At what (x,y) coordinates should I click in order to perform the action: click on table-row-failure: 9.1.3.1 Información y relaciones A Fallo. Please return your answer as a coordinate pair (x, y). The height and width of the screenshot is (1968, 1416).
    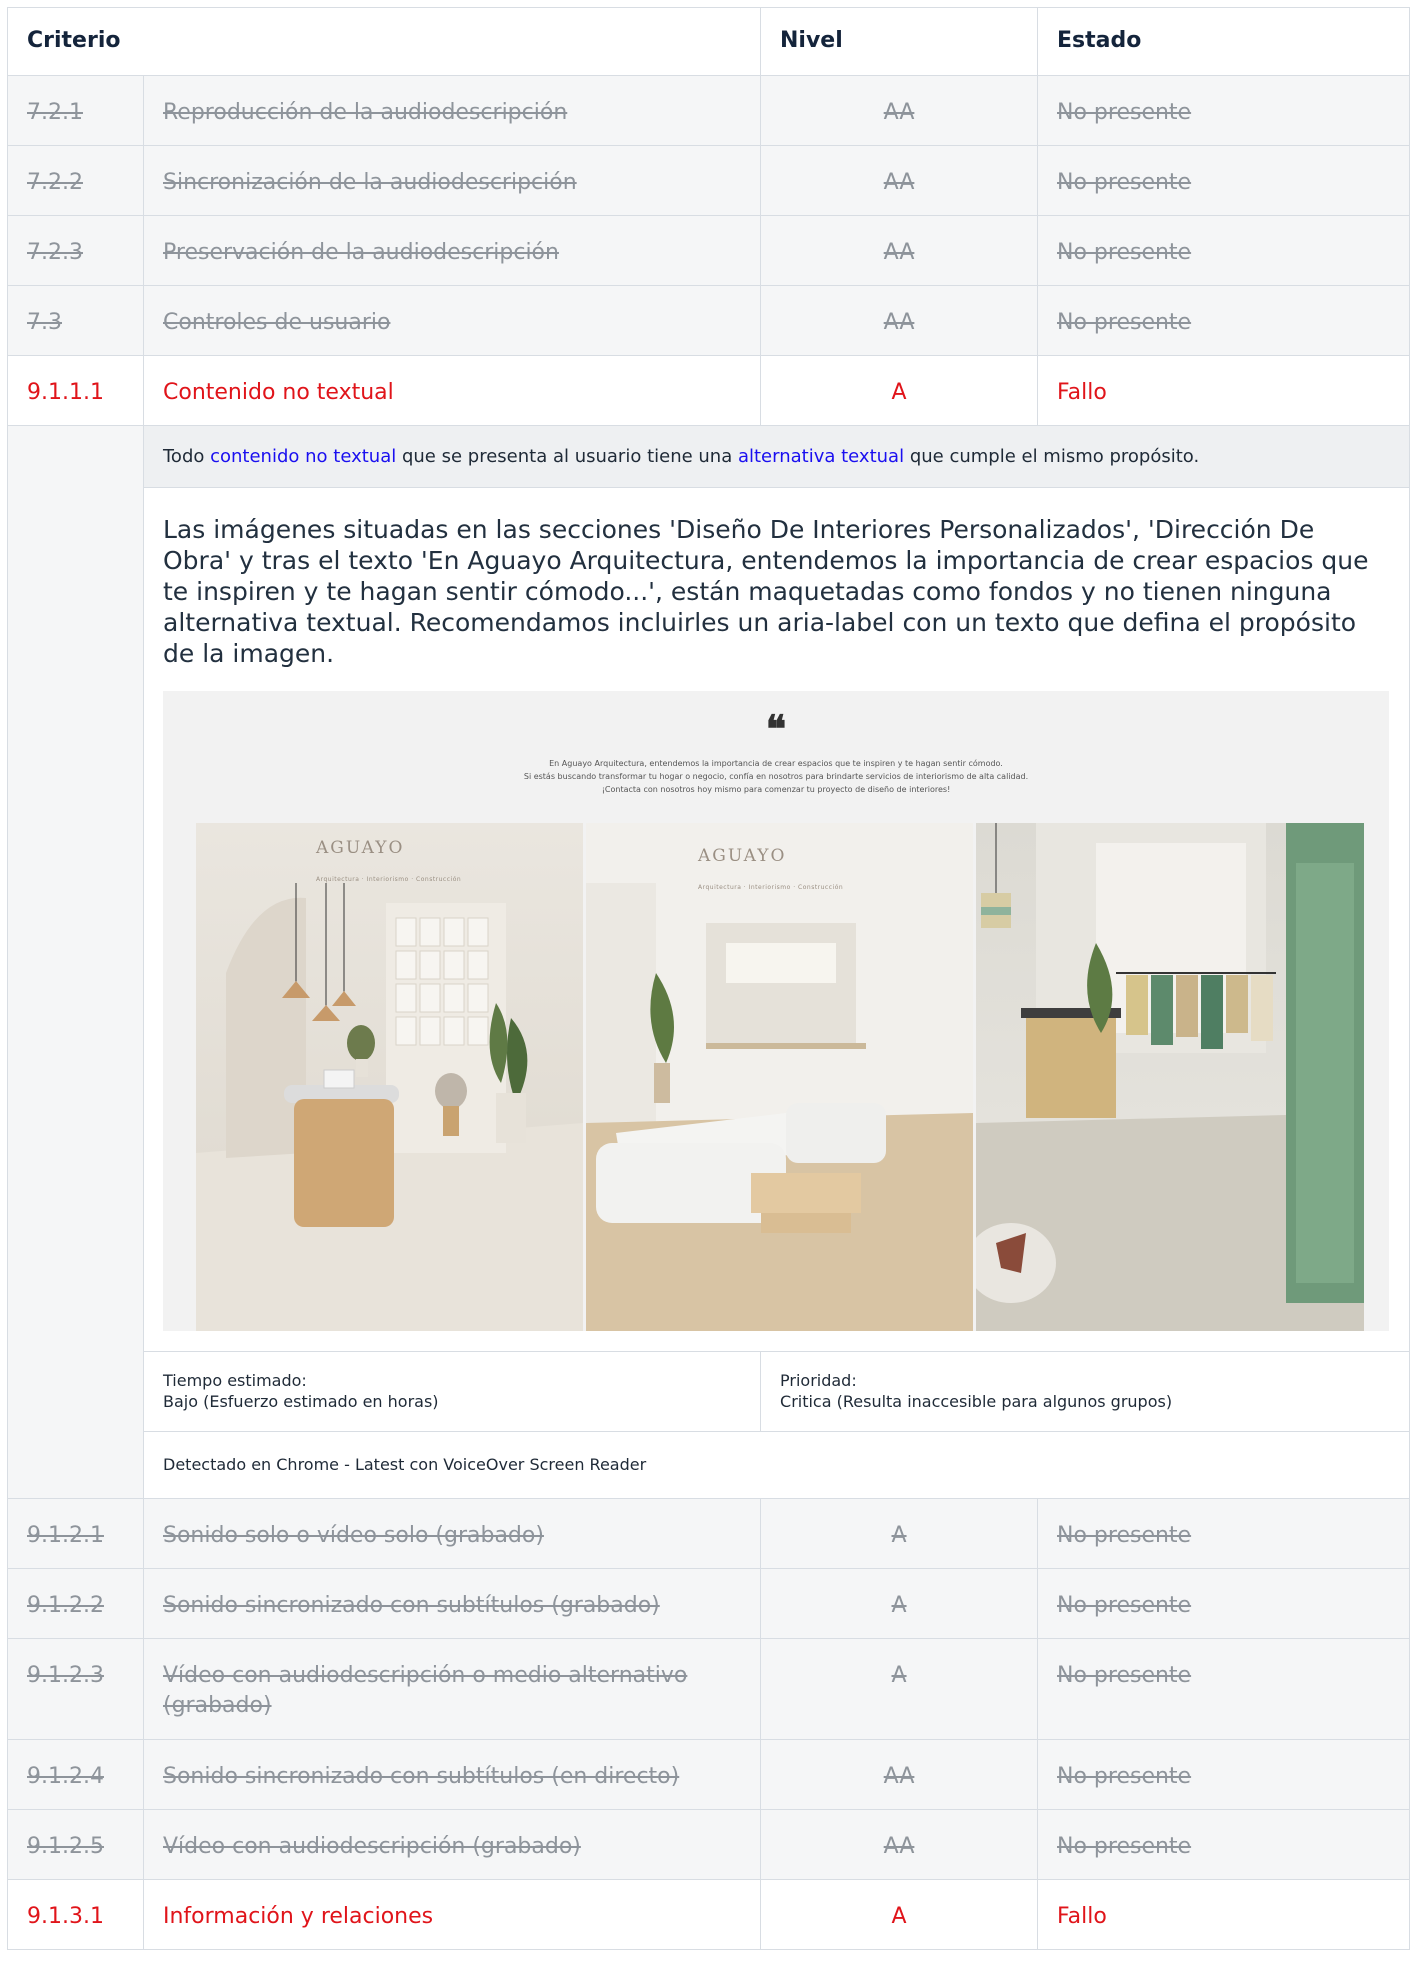
    Looking at the image, I should click on (709, 1914).